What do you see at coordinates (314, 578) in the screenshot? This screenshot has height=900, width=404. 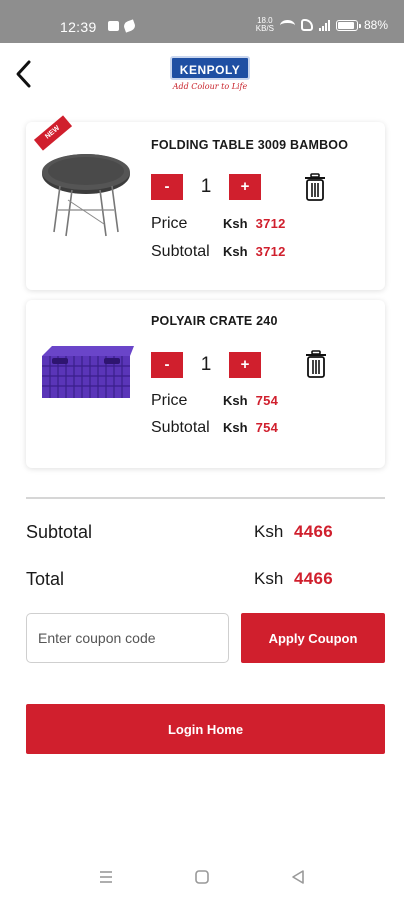 I see `cart-total-value: 4466` at bounding box center [314, 578].